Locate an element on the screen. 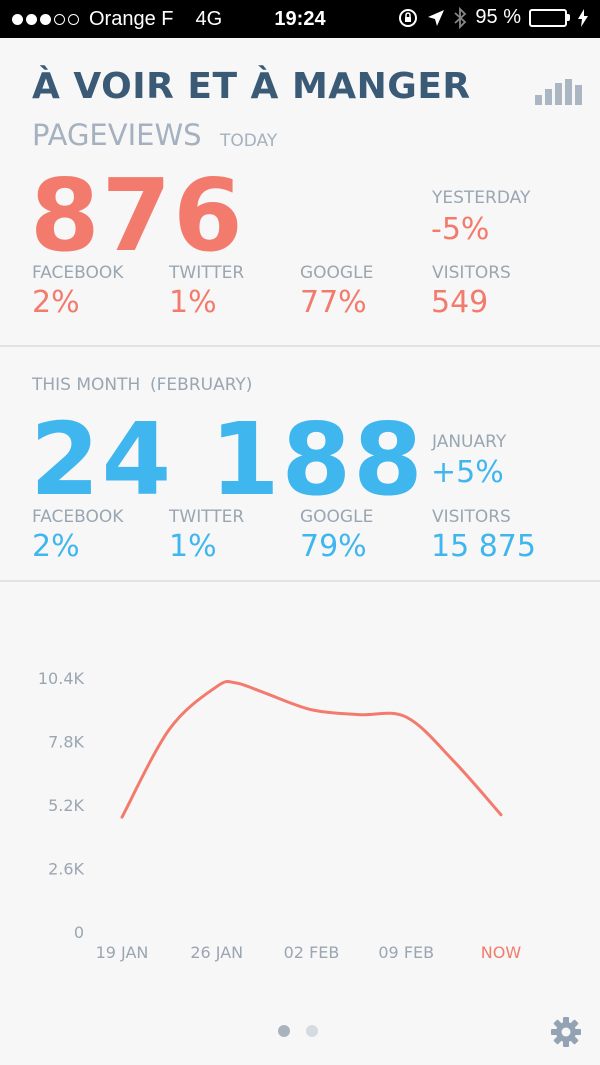 The height and width of the screenshot is (1065, 600). yesterday-change: -5% is located at coordinates (460, 229).